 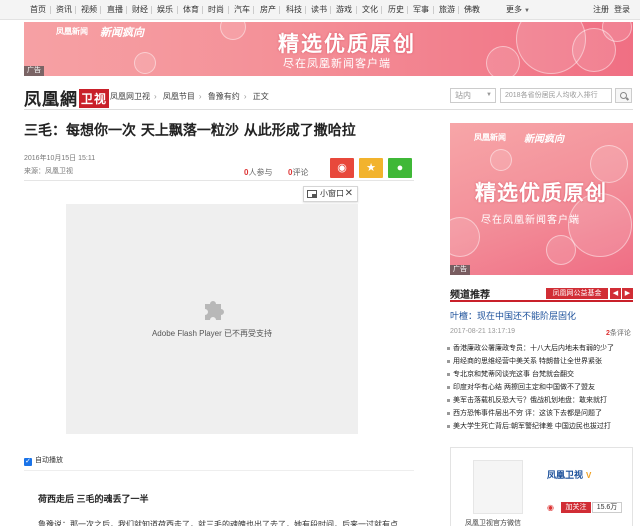 What do you see at coordinates (541, 348) in the screenshot?
I see `news-item: 香港廉政公署廉政专员：十八大后内地未有弱的少了` at bounding box center [541, 348].